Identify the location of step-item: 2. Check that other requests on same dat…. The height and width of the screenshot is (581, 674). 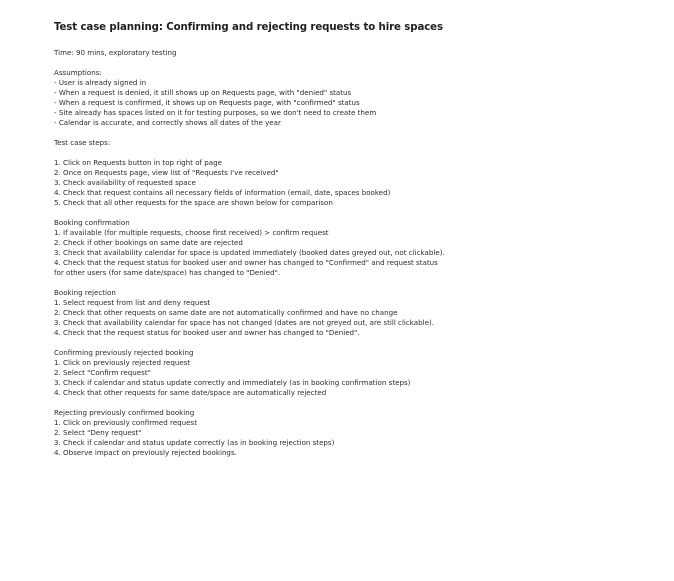
(226, 312).